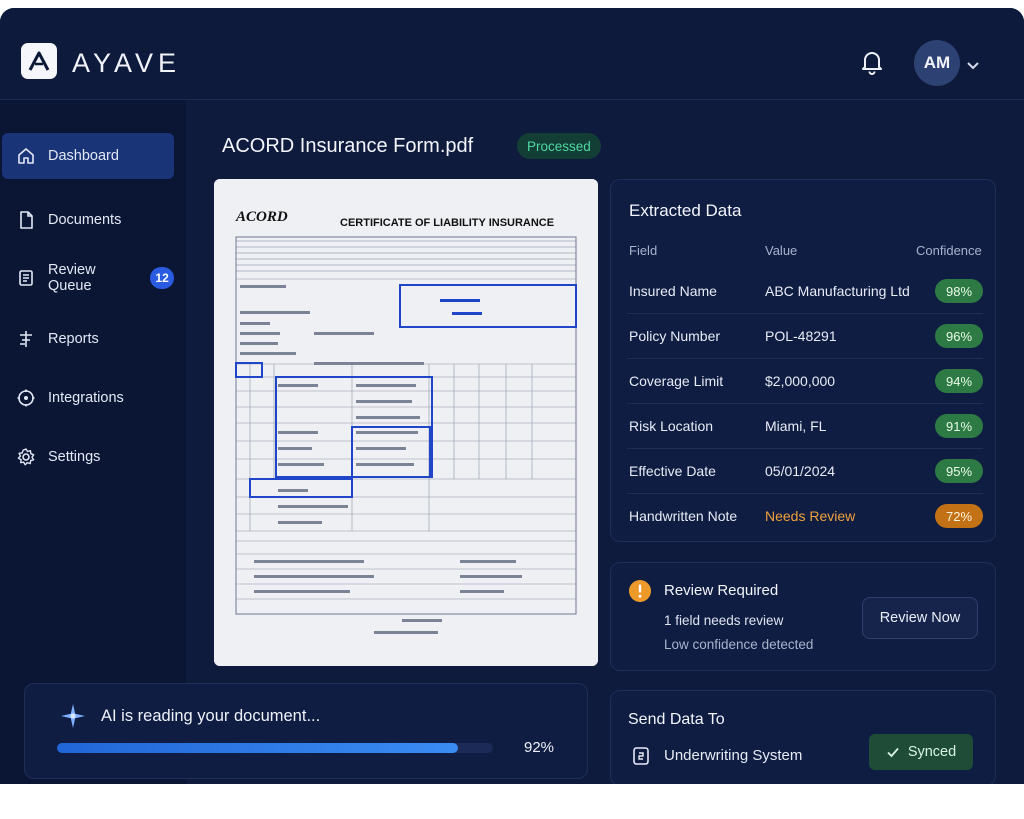 Image resolution: width=1024 pixels, height=819 pixels. I want to click on field-name: Policy Number, so click(675, 336).